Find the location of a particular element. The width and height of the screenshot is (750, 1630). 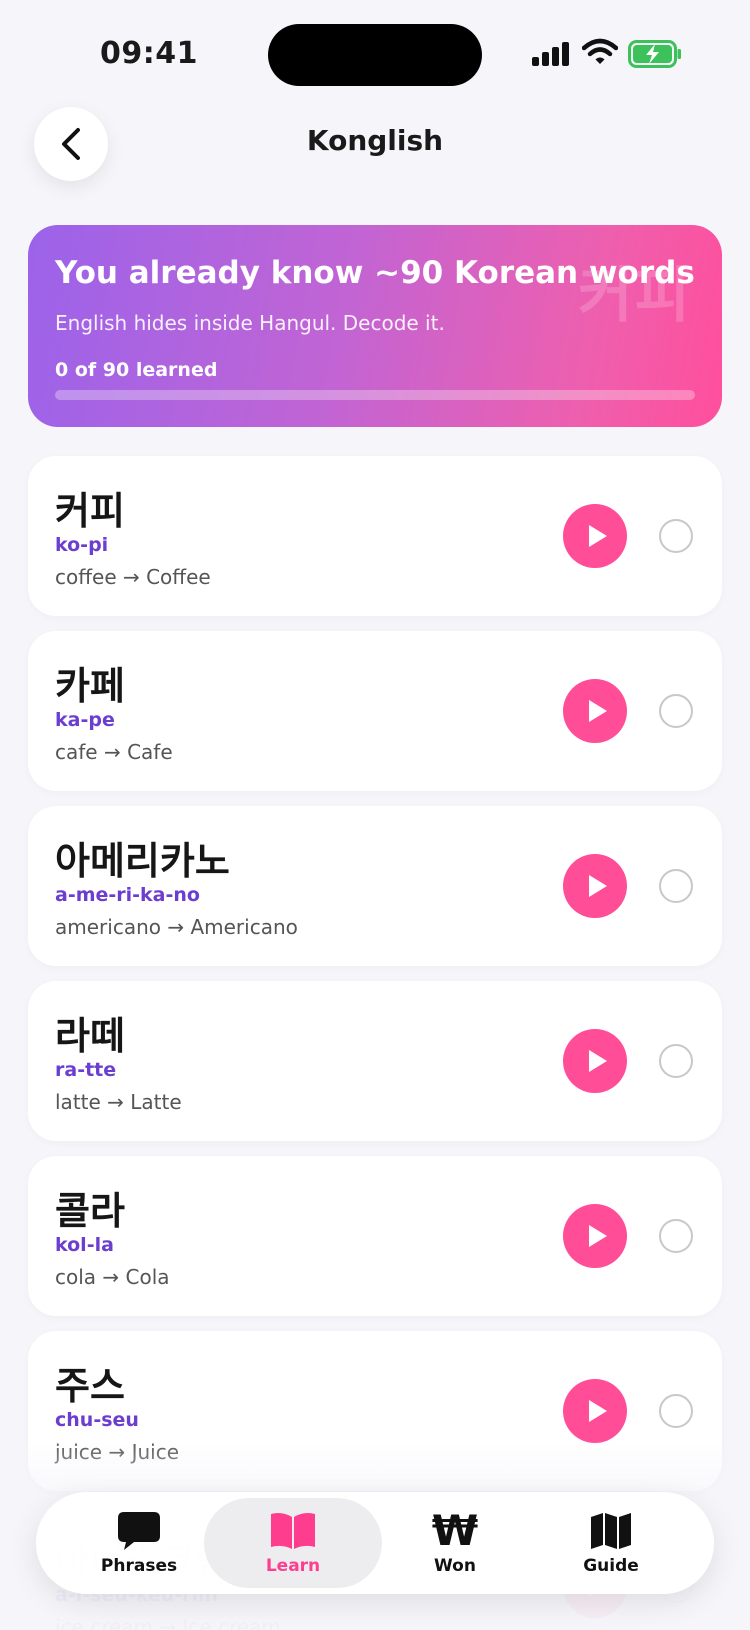

status-time: 09:41 is located at coordinates (149, 53).